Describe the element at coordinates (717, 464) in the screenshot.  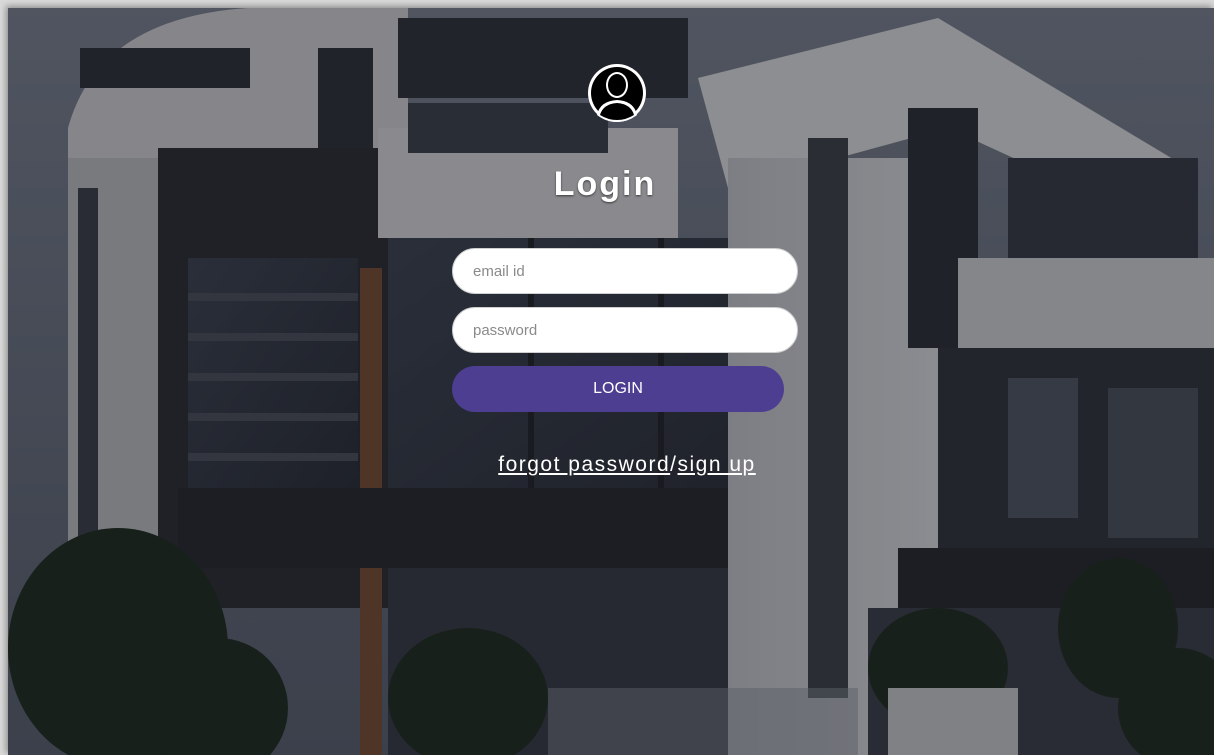
I see `sign-up-link: sign up` at that location.